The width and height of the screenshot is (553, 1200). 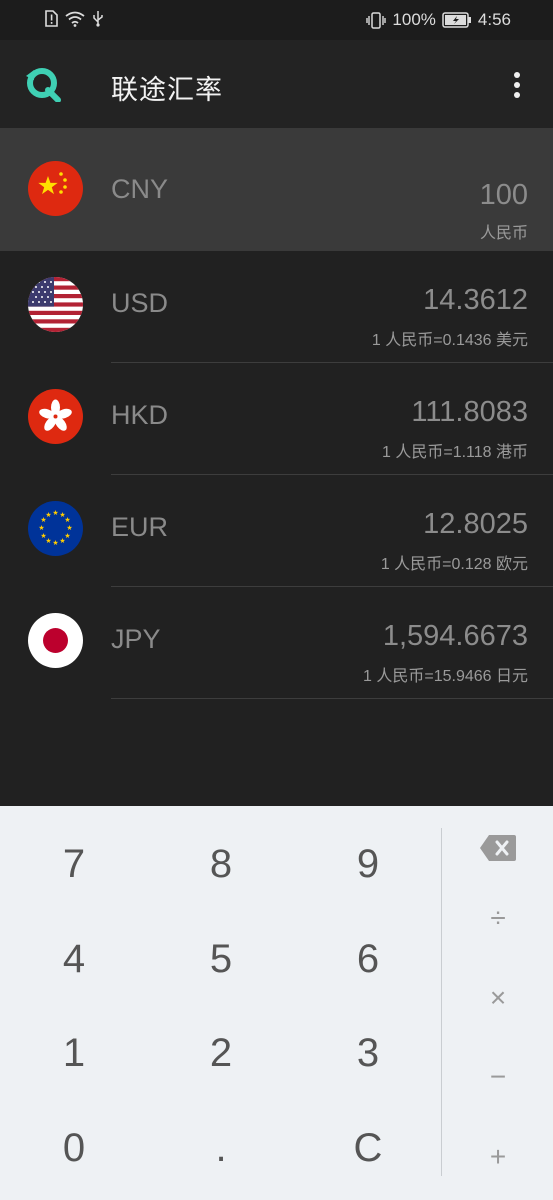 I want to click on key-clear: C, so click(x=368, y=1148).